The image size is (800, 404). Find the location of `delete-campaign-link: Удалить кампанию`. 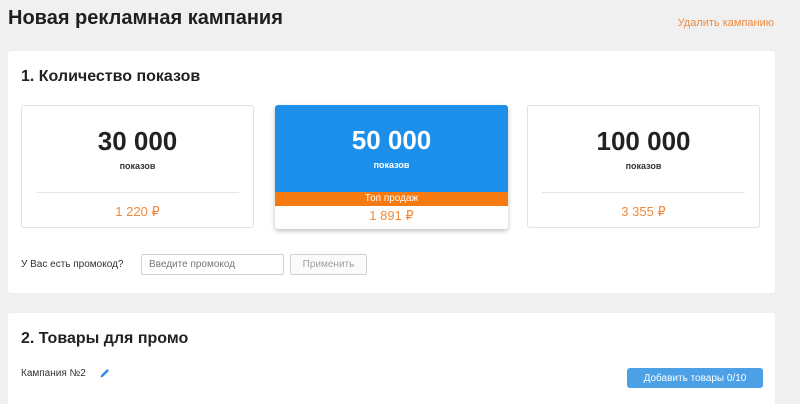

delete-campaign-link: Удалить кампанию is located at coordinates (726, 23).